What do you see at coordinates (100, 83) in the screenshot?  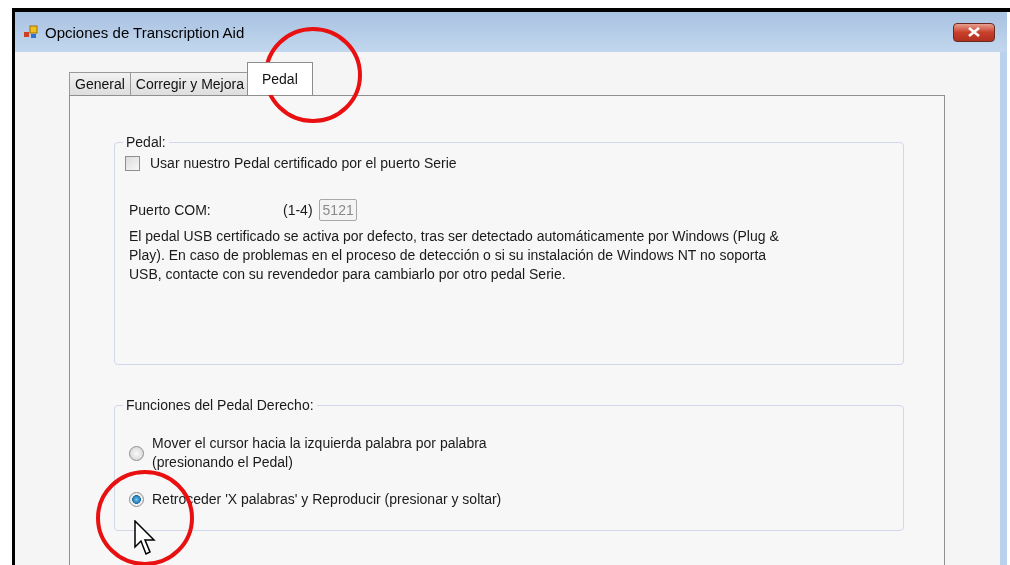 I see `tab: General` at bounding box center [100, 83].